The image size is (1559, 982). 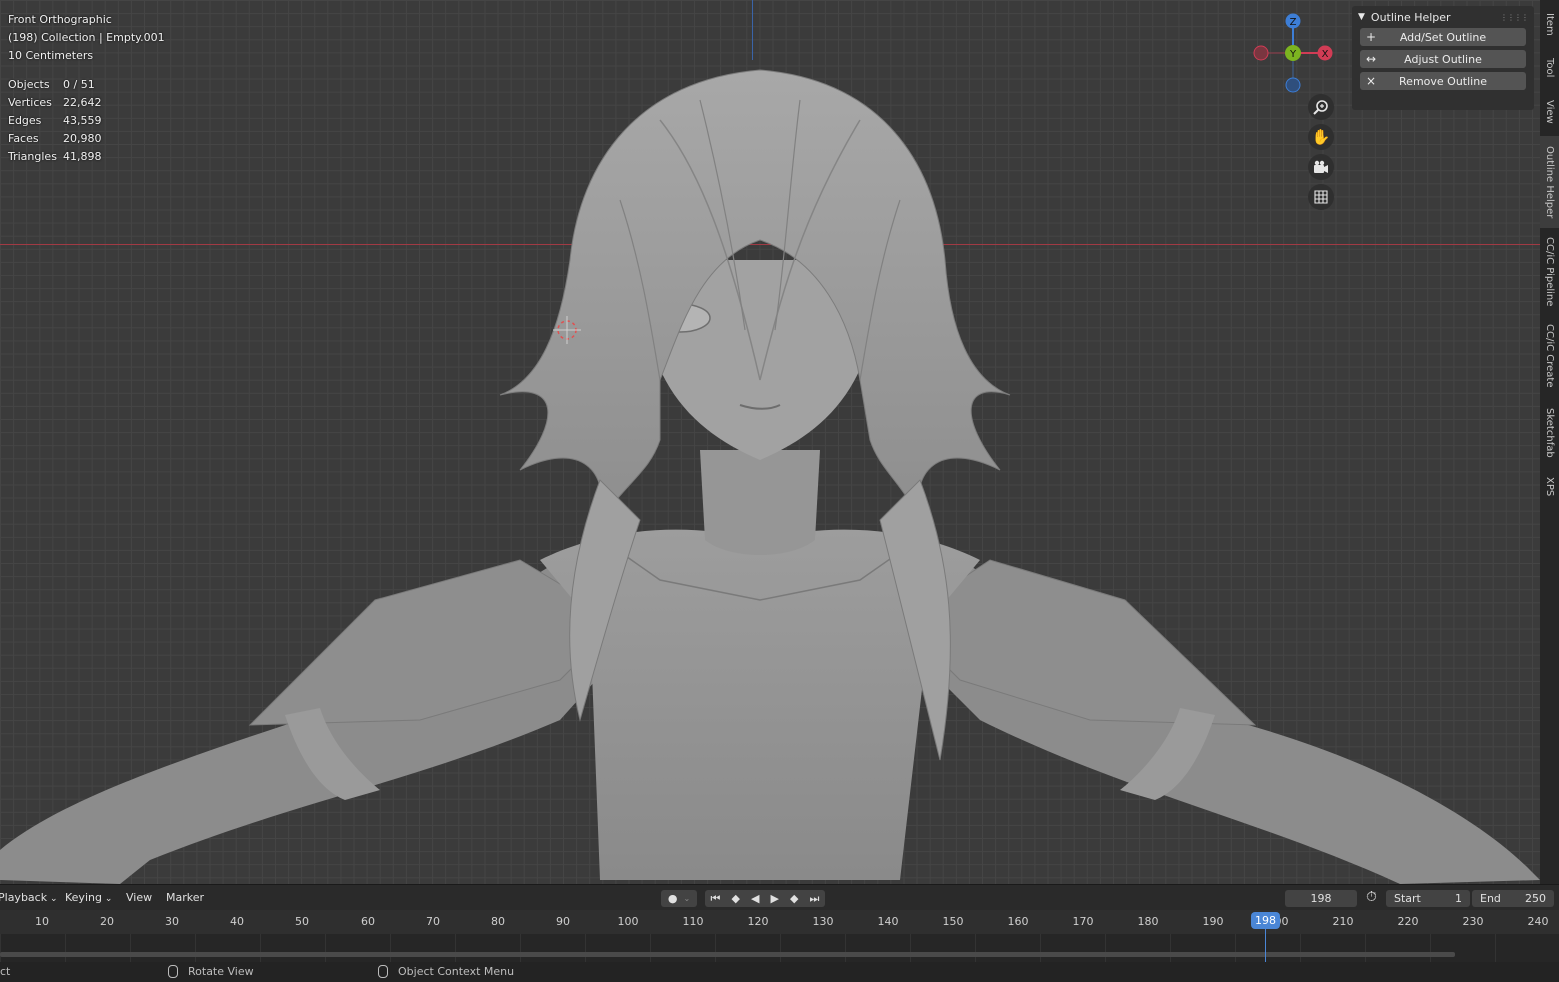 I want to click on stat-value: 43,559, so click(x=82, y=120).